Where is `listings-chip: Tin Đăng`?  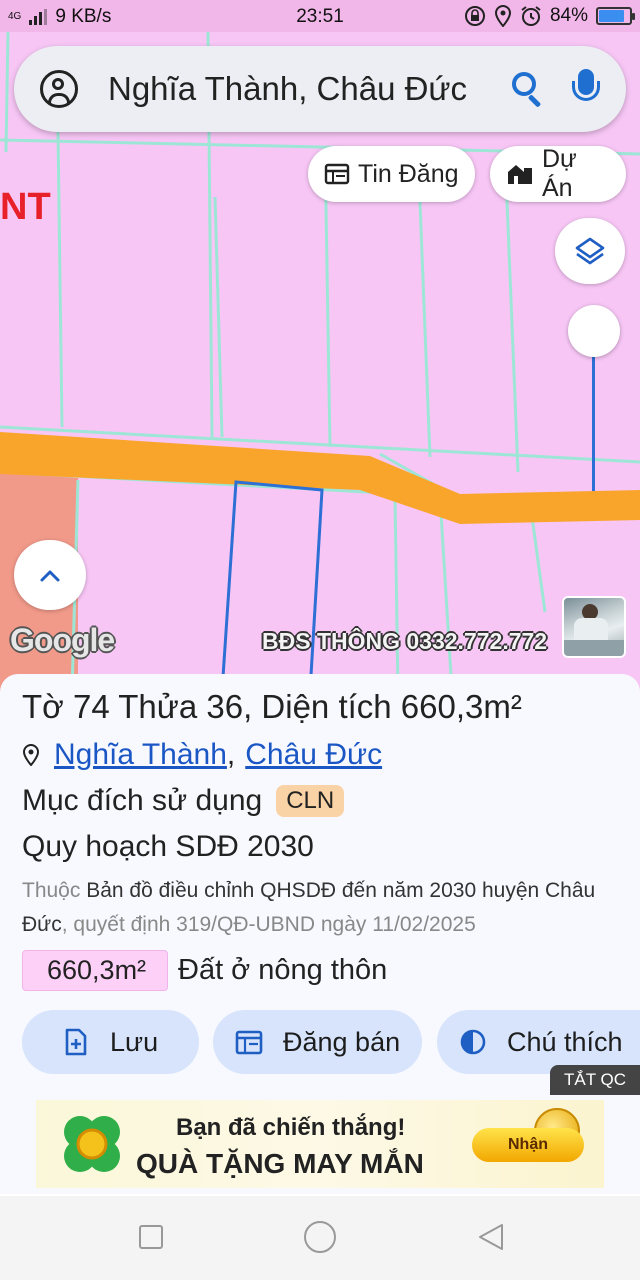 listings-chip: Tin Đăng is located at coordinates (391, 174).